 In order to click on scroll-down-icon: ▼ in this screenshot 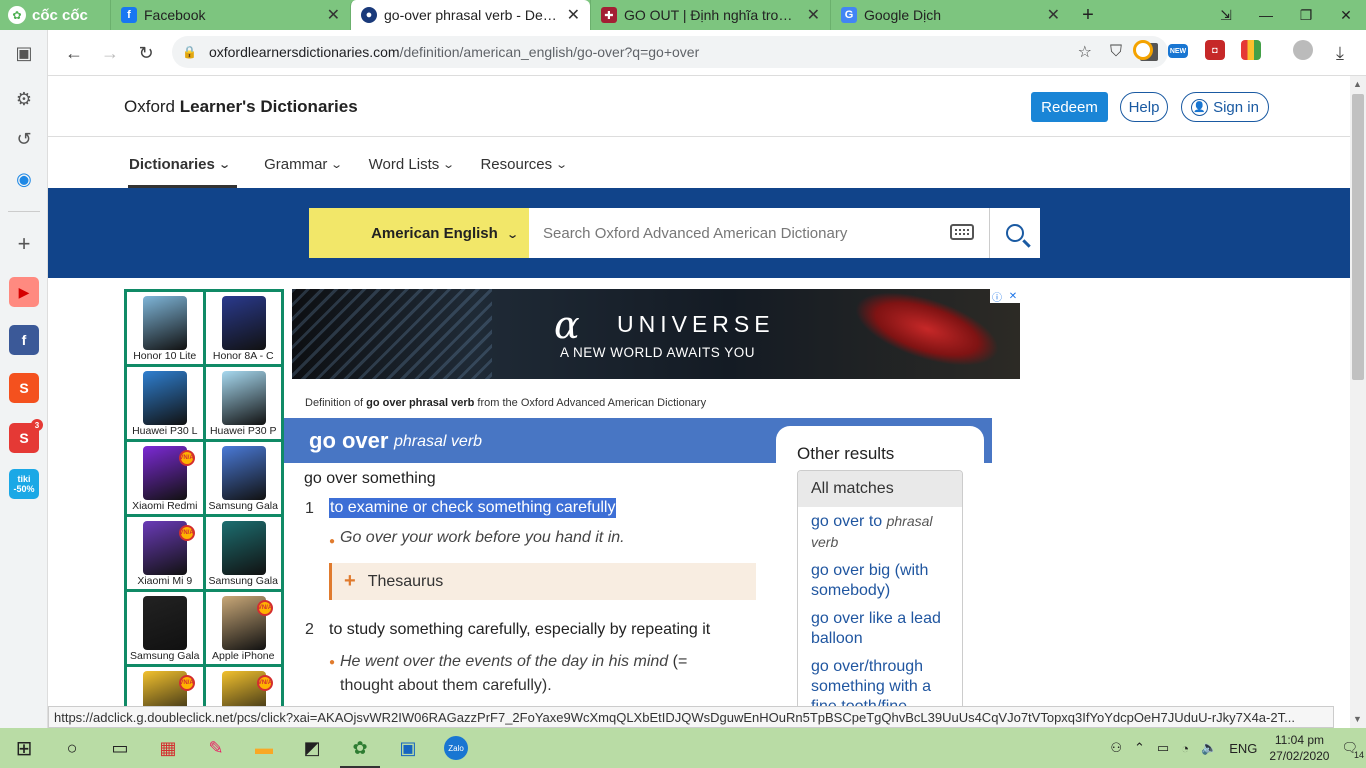, I will do `click(1357, 719)`.